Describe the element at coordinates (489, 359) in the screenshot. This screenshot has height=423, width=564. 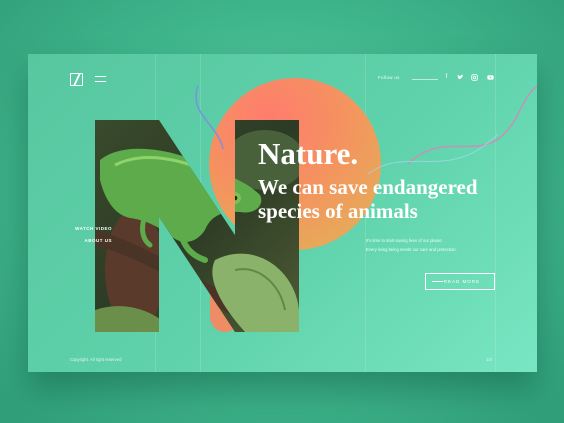
I see `page-indicator: 1/3` at that location.